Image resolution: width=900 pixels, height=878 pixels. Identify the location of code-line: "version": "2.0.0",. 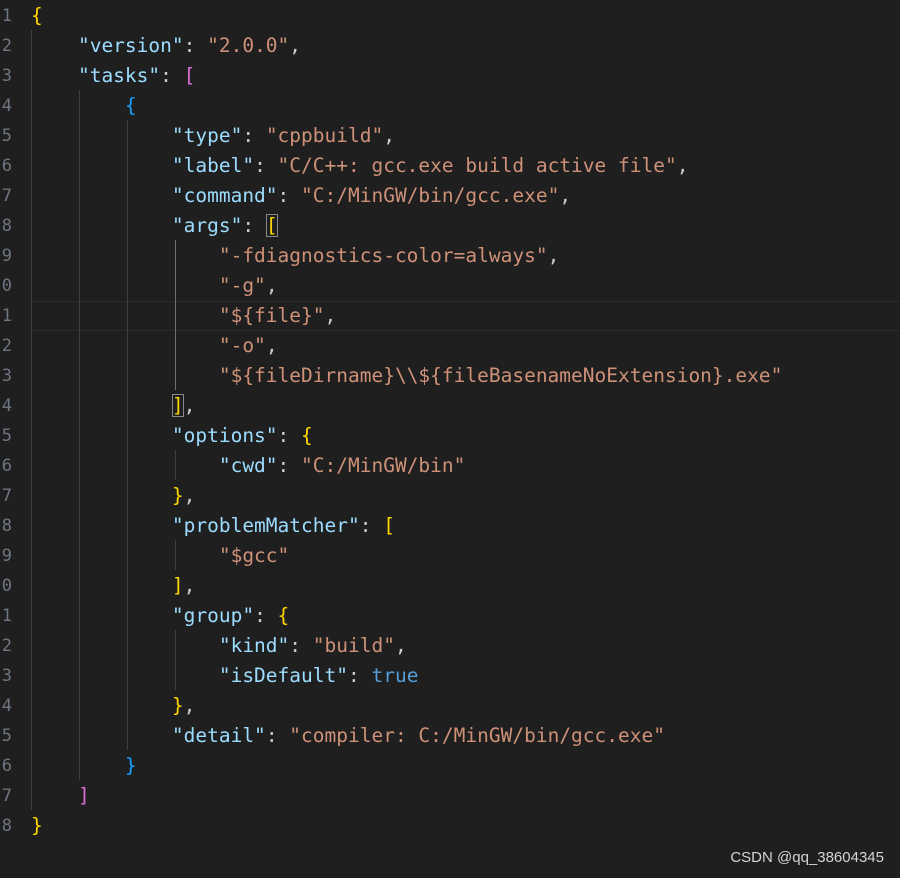
(166, 46).